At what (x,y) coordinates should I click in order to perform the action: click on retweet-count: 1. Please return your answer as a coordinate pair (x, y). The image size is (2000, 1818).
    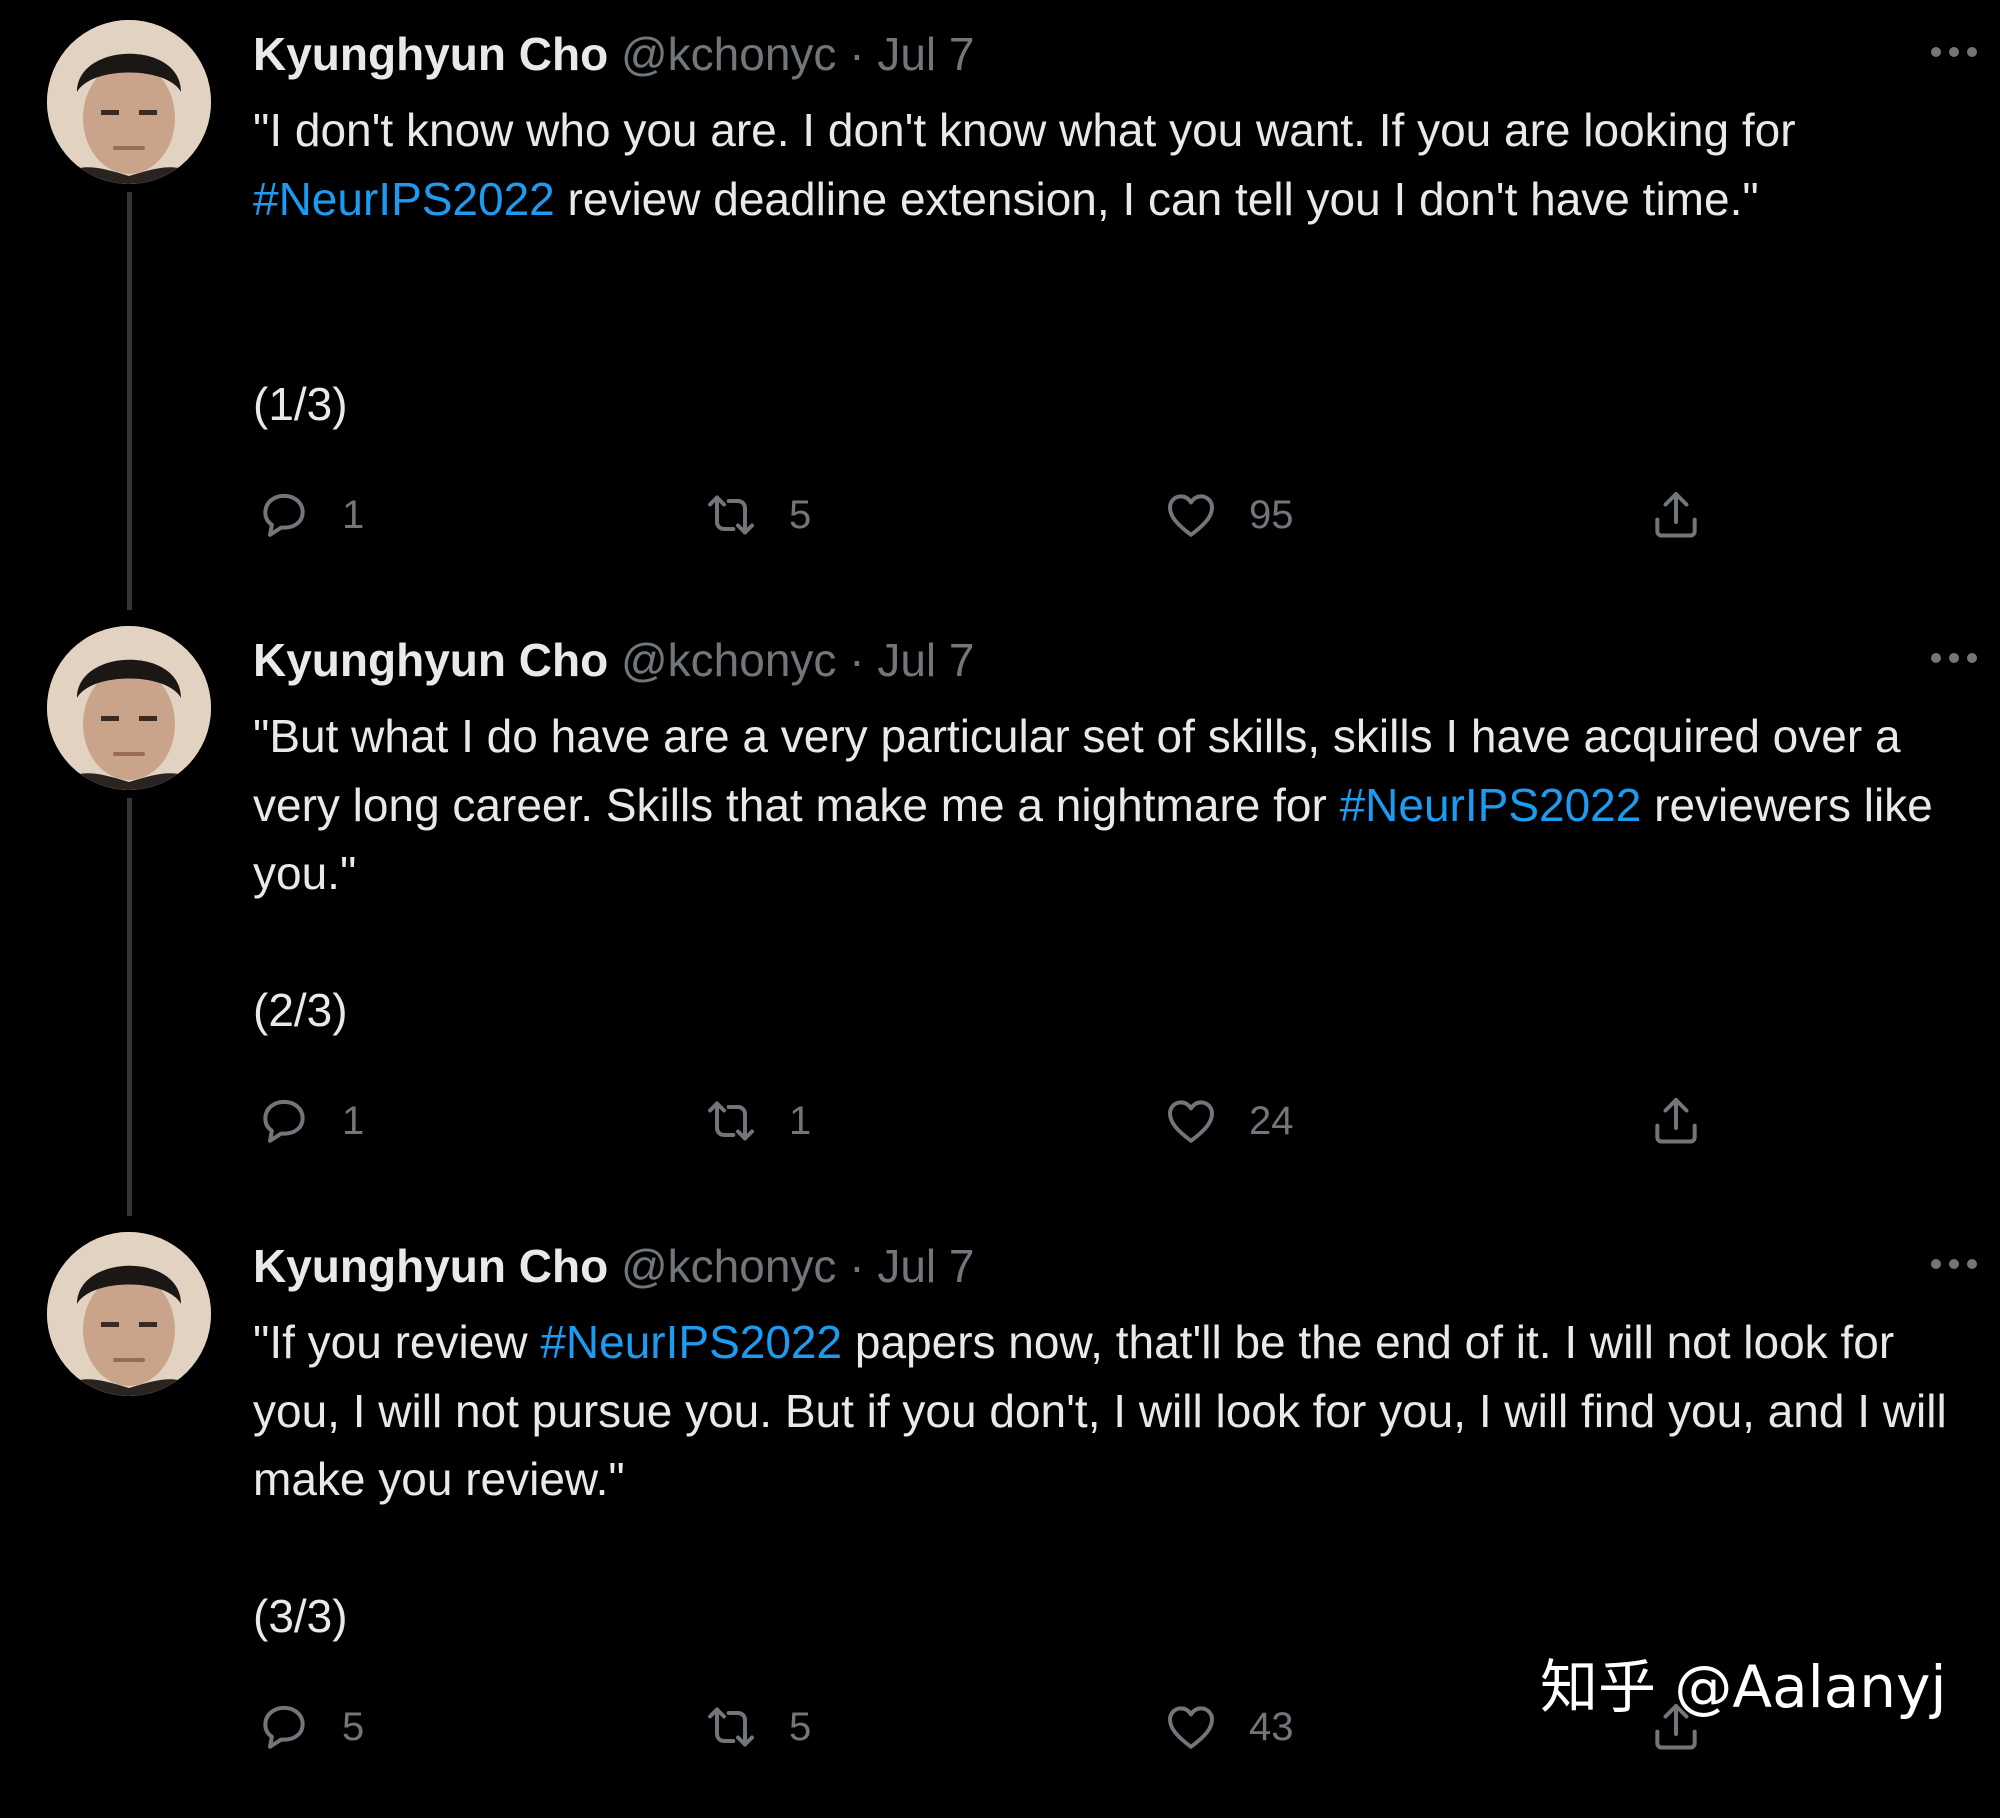
    Looking at the image, I should click on (800, 1120).